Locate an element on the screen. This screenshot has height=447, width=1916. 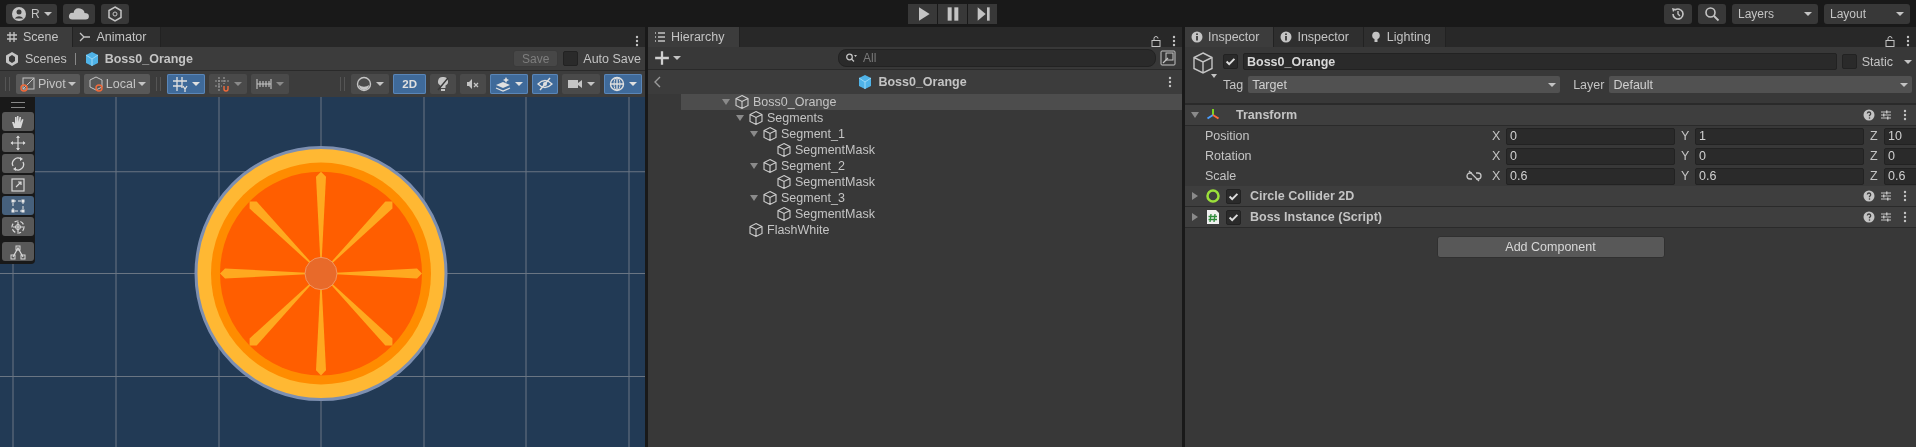
active-checkbox is located at coordinates (1230, 61).